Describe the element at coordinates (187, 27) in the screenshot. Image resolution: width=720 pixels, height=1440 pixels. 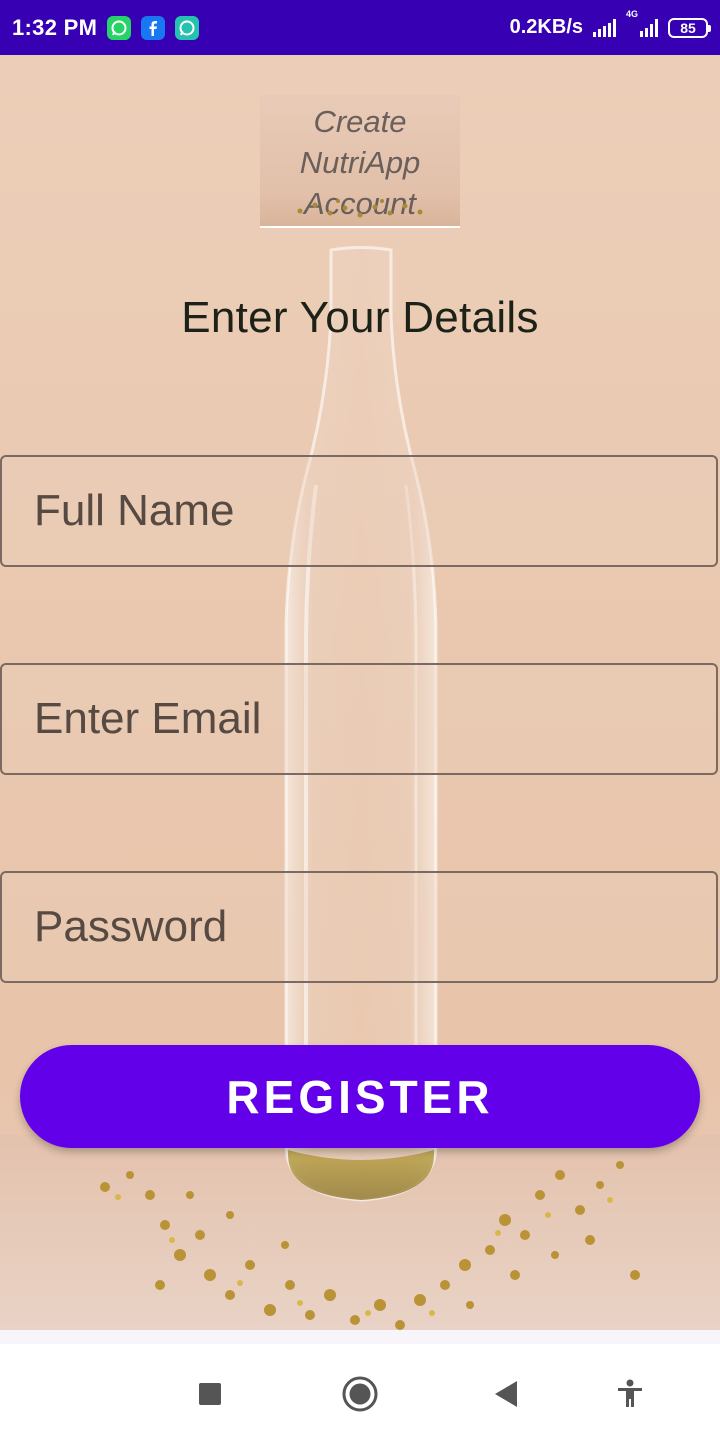
I see `whatsapp-business-icon` at that location.